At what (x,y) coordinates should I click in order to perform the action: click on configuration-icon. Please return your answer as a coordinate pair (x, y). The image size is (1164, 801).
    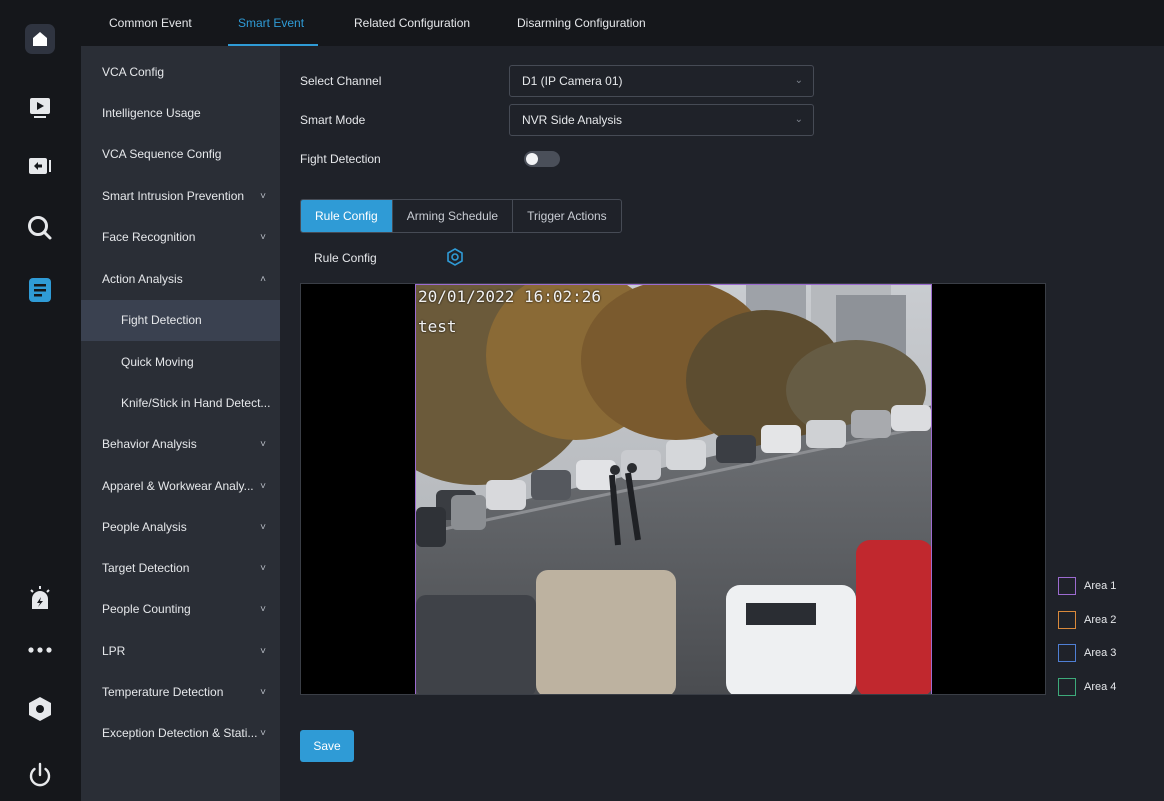
    Looking at the image, I should click on (40, 290).